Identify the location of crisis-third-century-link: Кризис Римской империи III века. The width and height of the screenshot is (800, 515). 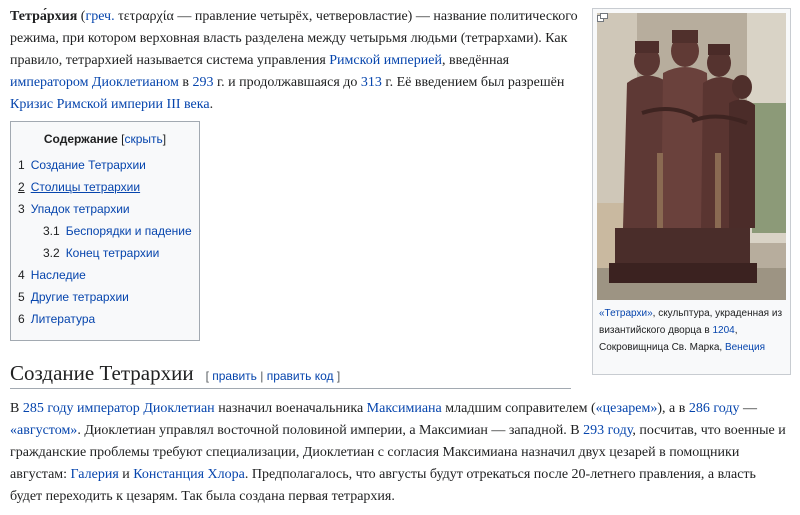
(110, 104).